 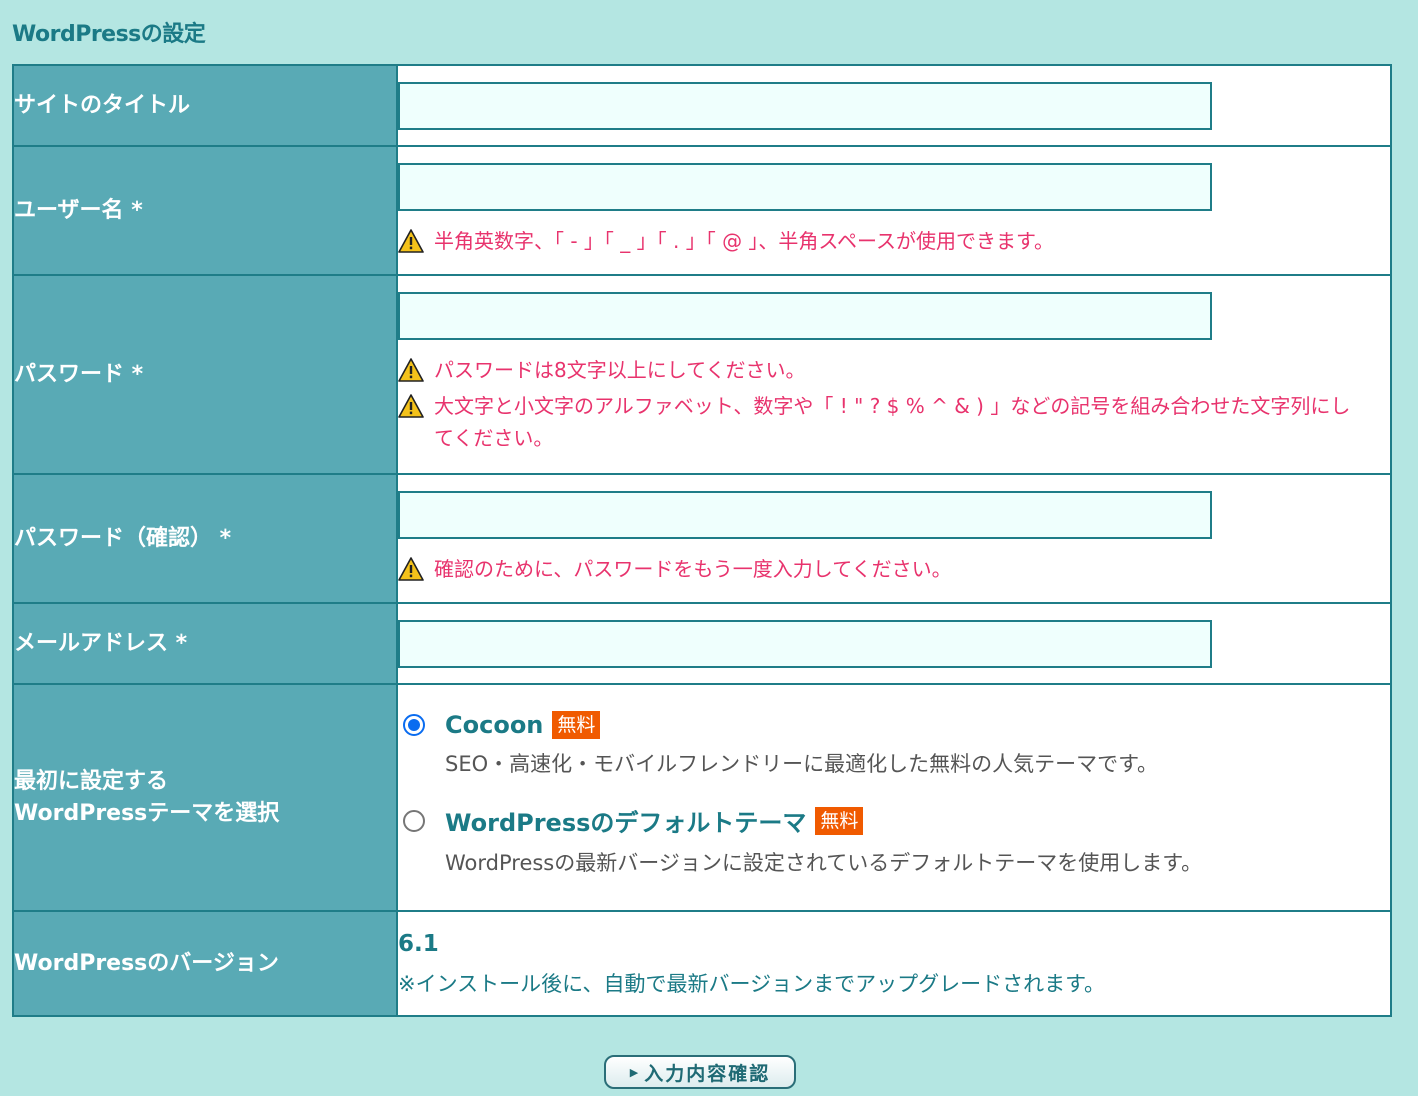 What do you see at coordinates (802, 764) in the screenshot?
I see `theme-description: SEO・高速化・モバイルフレンドリーに最適化した無料の人気テーマです。` at bounding box center [802, 764].